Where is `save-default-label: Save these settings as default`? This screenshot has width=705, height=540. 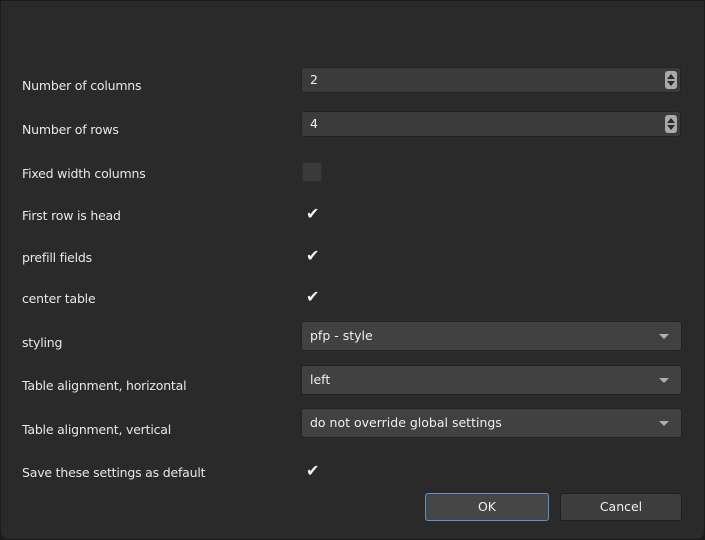
save-default-label: Save these settings as default is located at coordinates (114, 472).